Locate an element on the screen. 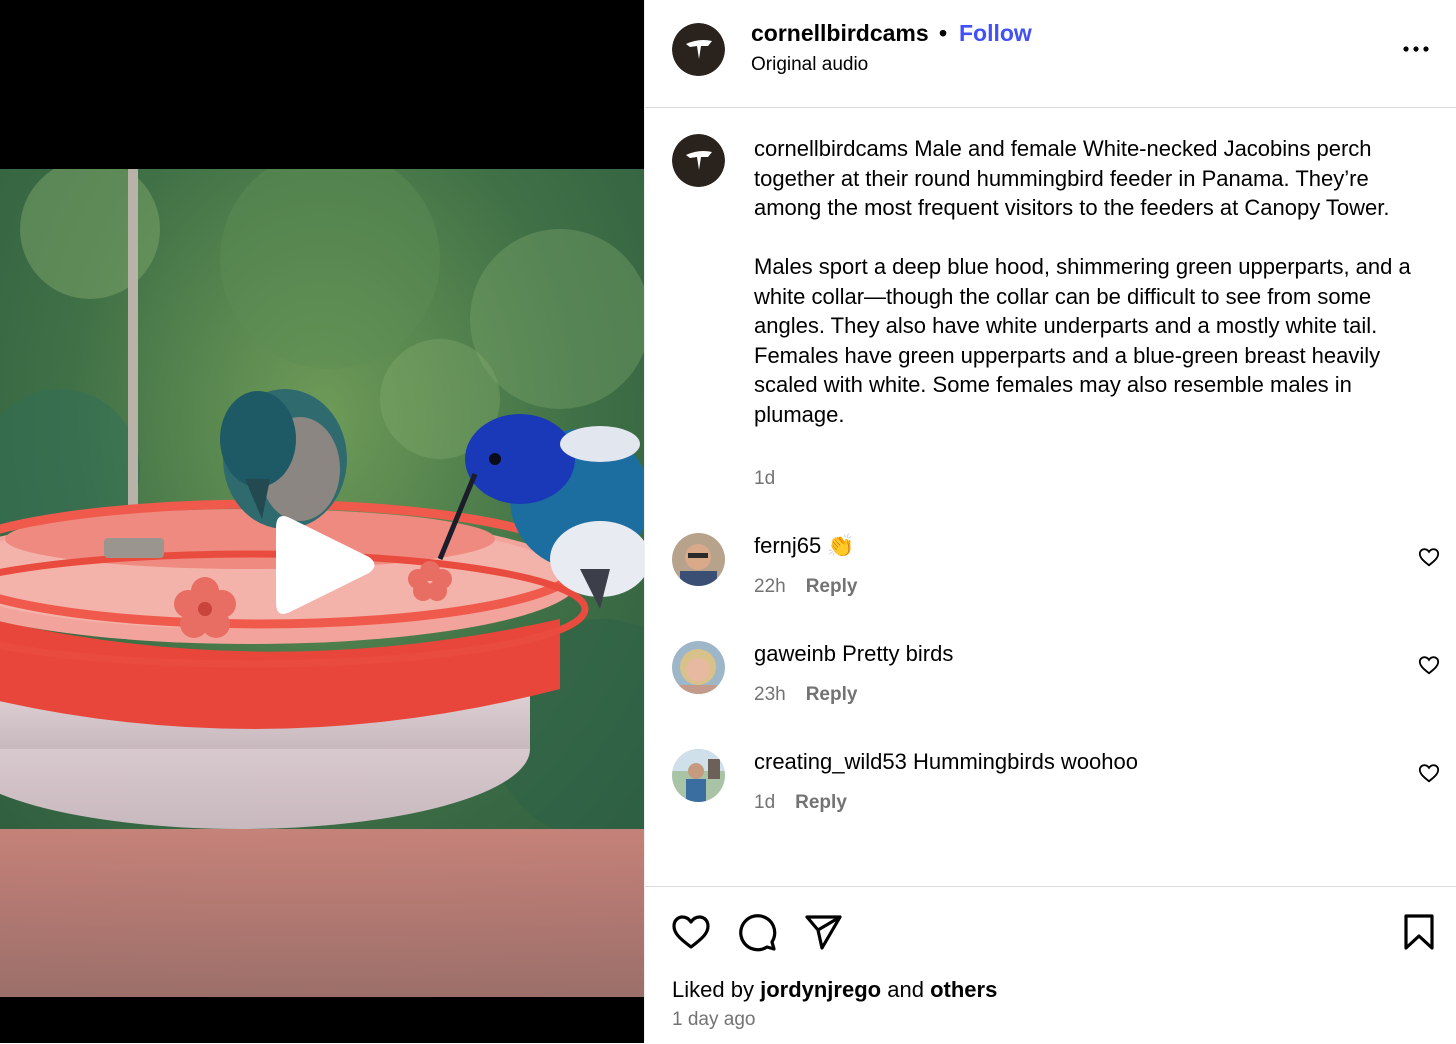  original-audio-link: Original audio is located at coordinates (809, 65).